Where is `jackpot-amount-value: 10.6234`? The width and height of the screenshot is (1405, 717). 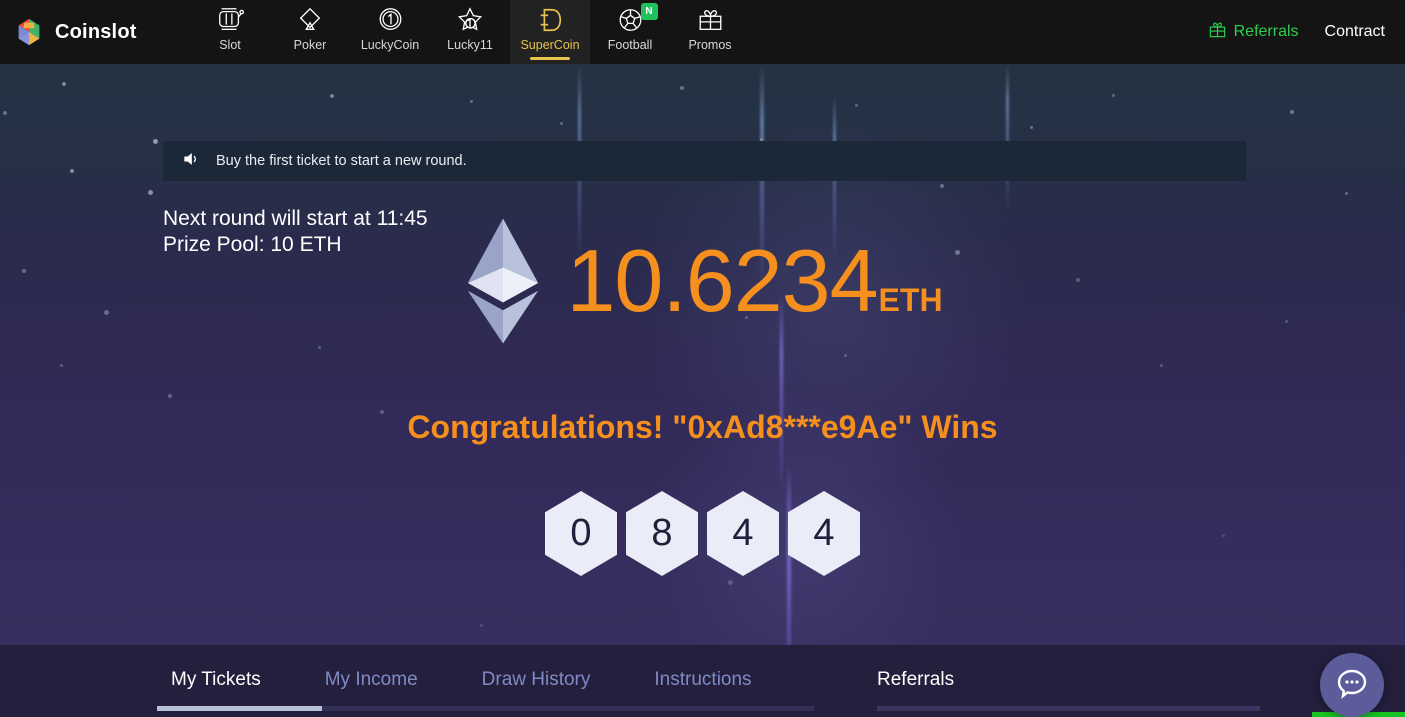
jackpot-amount-value: 10.6234 is located at coordinates (722, 280).